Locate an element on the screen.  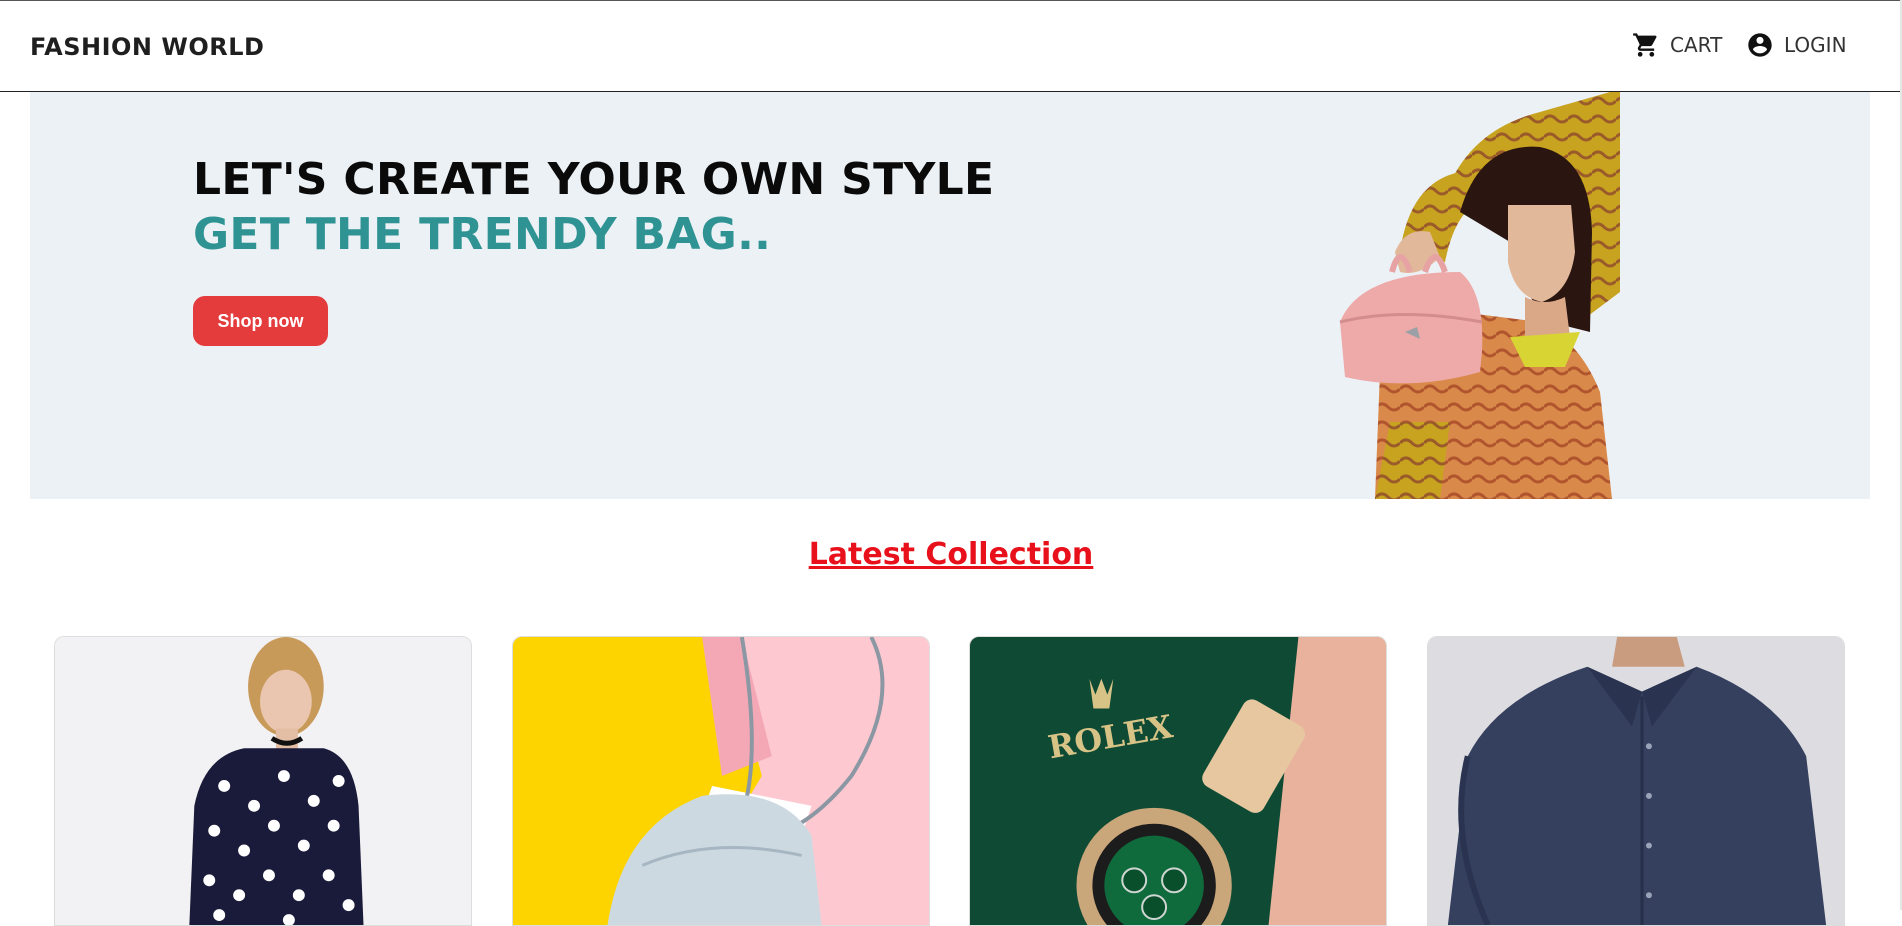
product-image-watch: ROLEX is located at coordinates (1178, 781).